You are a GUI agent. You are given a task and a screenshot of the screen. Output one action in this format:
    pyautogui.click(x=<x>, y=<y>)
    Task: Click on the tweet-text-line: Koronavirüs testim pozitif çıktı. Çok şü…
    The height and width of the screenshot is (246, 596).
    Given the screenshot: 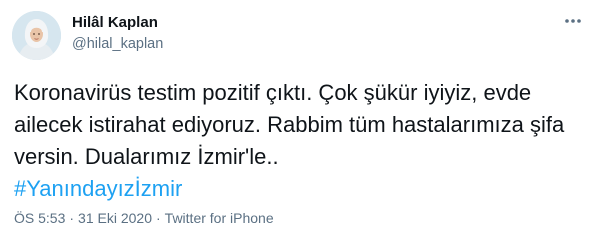 What is the action you would take?
    pyautogui.click(x=273, y=92)
    